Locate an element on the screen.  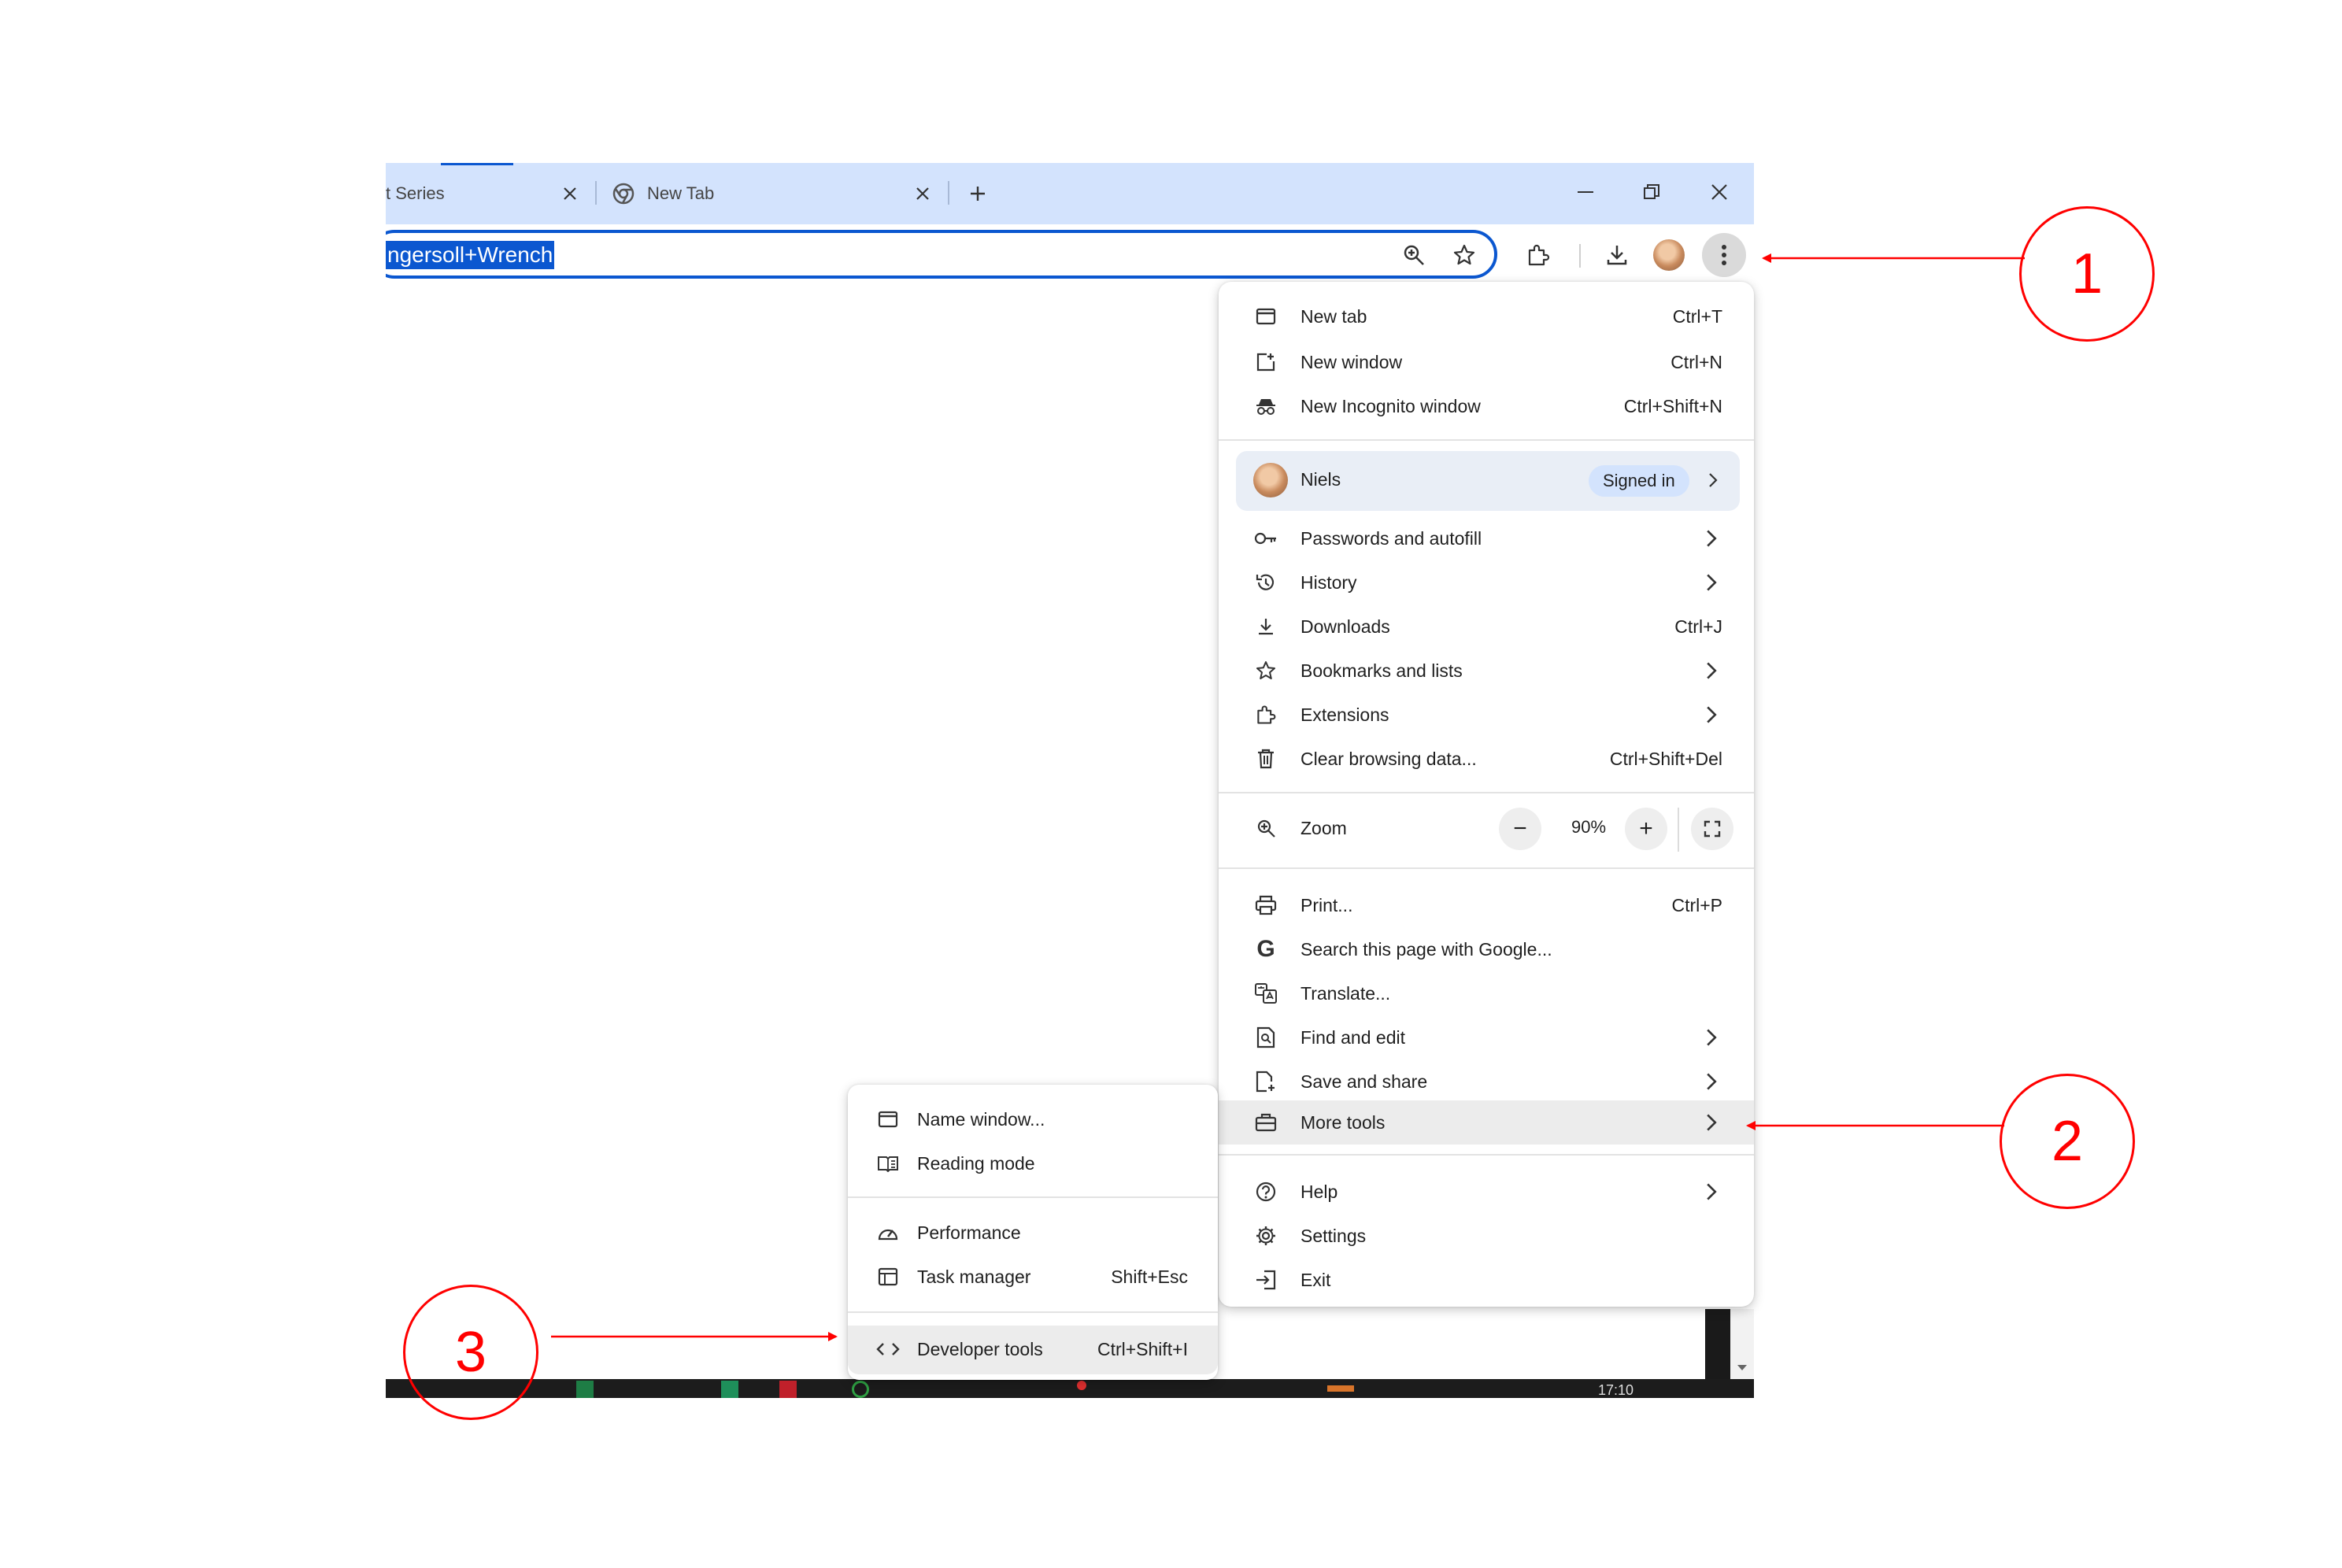
annotation-callout-1: 1 is located at coordinates (2087, 274).